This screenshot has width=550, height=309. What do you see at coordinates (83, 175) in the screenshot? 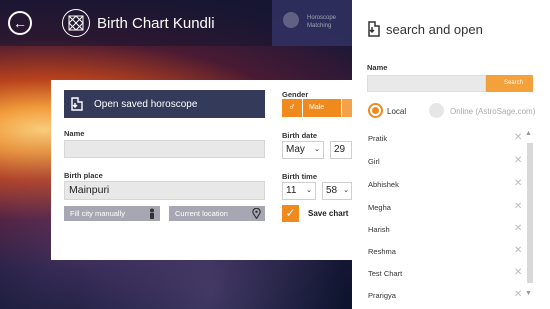
I see `birth-place-label: Birth place` at bounding box center [83, 175].